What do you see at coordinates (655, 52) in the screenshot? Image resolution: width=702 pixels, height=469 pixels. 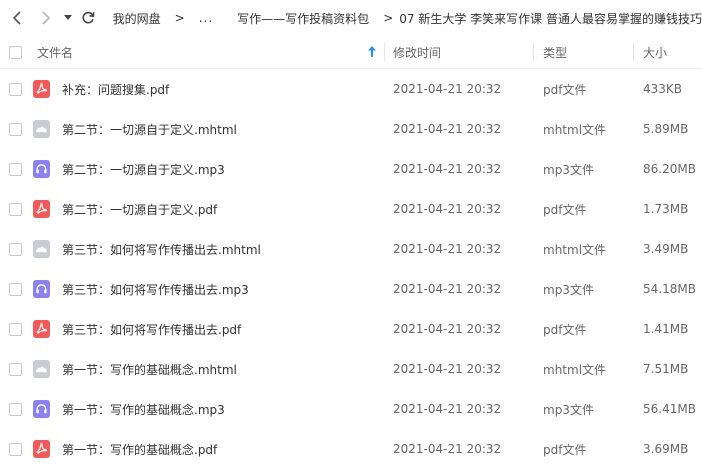 I see `column-header-size: 大小` at bounding box center [655, 52].